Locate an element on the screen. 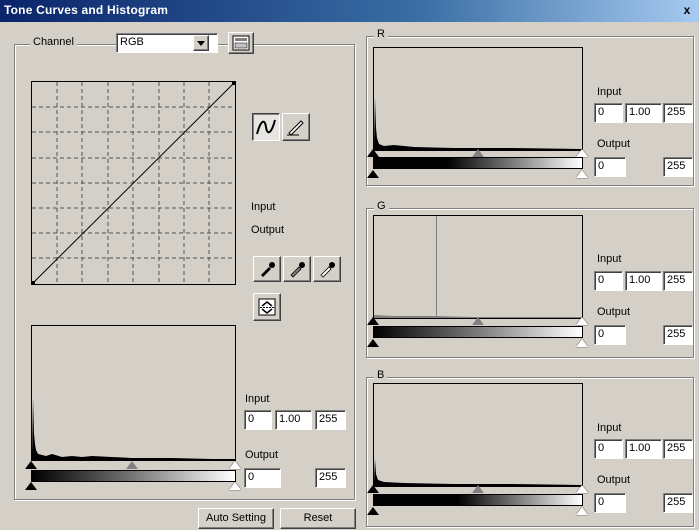 The width and height of the screenshot is (699, 530). gray-point-eyedropper-icon is located at coordinates (297, 269).